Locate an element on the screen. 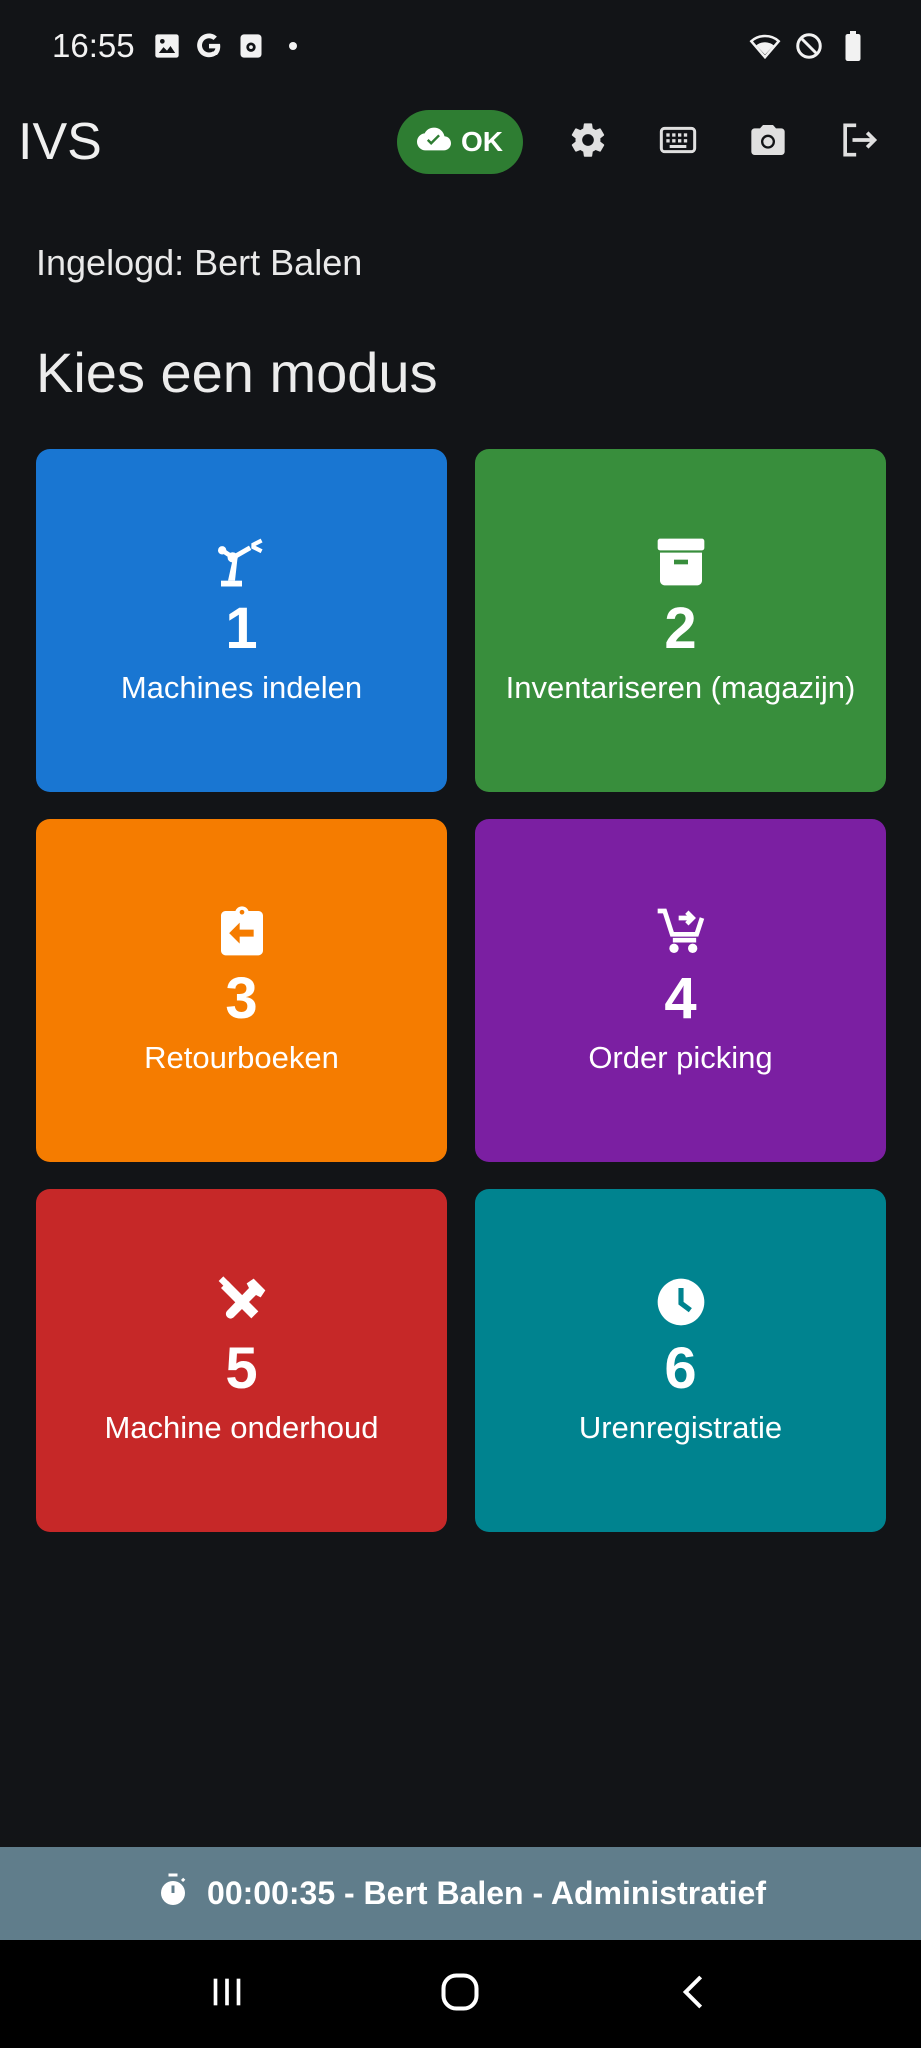 This screenshot has height=2048, width=921. home-button is located at coordinates (460, 1994).